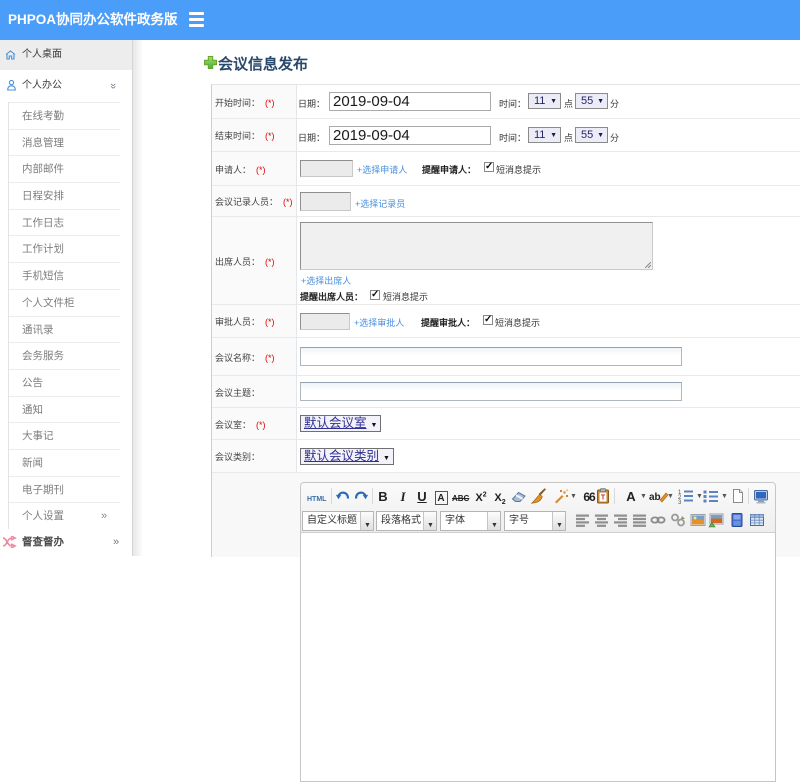  Describe the element at coordinates (680, 502) in the screenshot. I see `svg-text: 3` at that location.